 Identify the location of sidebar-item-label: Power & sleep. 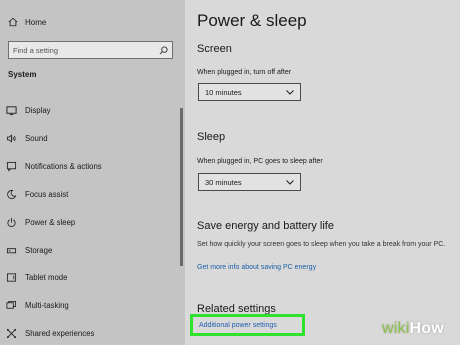
(50, 222).